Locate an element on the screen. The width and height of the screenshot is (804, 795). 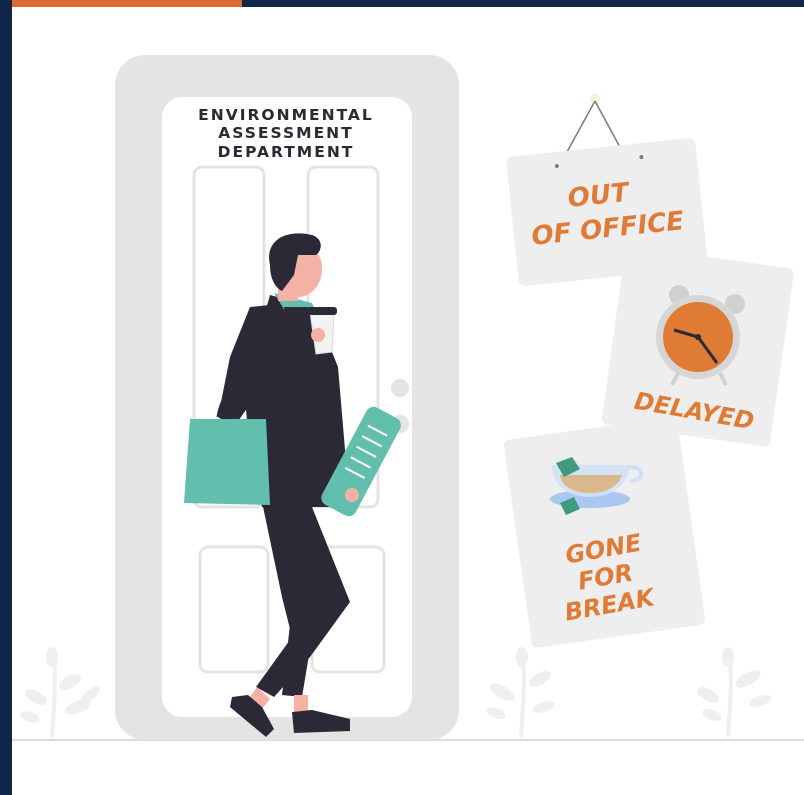
tote-bag is located at coordinates (227, 462).